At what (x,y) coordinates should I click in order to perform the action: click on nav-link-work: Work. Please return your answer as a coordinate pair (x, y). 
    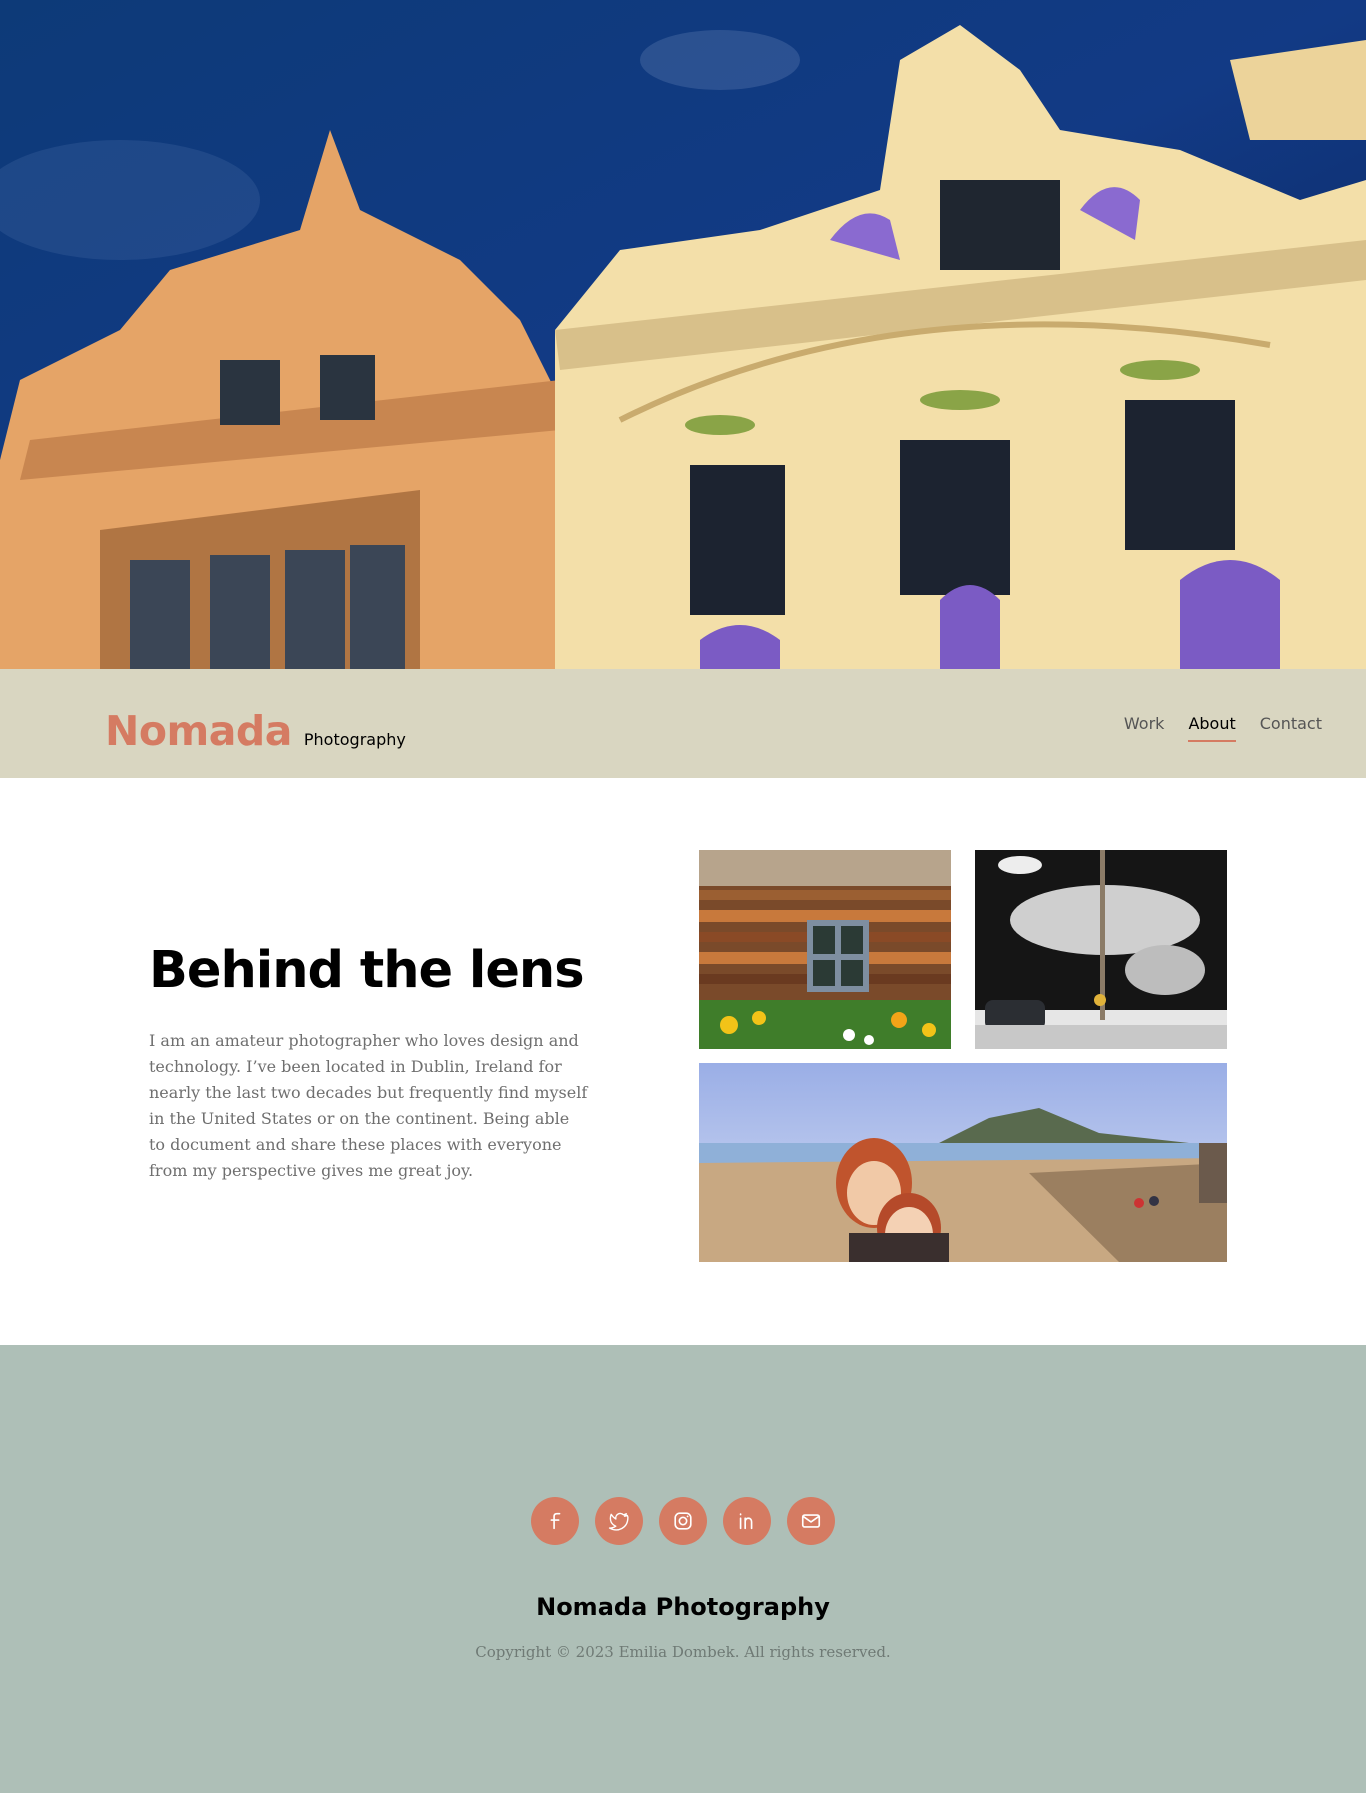
    Looking at the image, I should click on (1144, 723).